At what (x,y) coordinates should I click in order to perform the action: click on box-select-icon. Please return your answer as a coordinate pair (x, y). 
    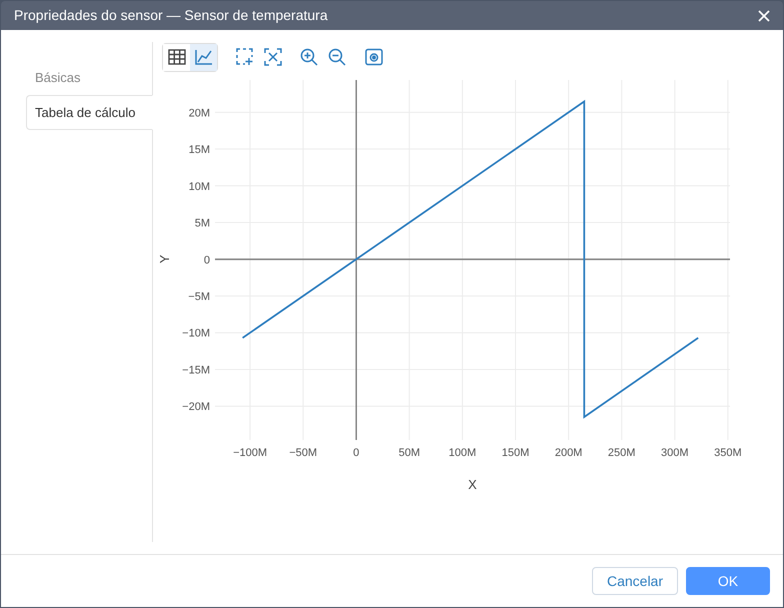
    Looking at the image, I should click on (245, 57).